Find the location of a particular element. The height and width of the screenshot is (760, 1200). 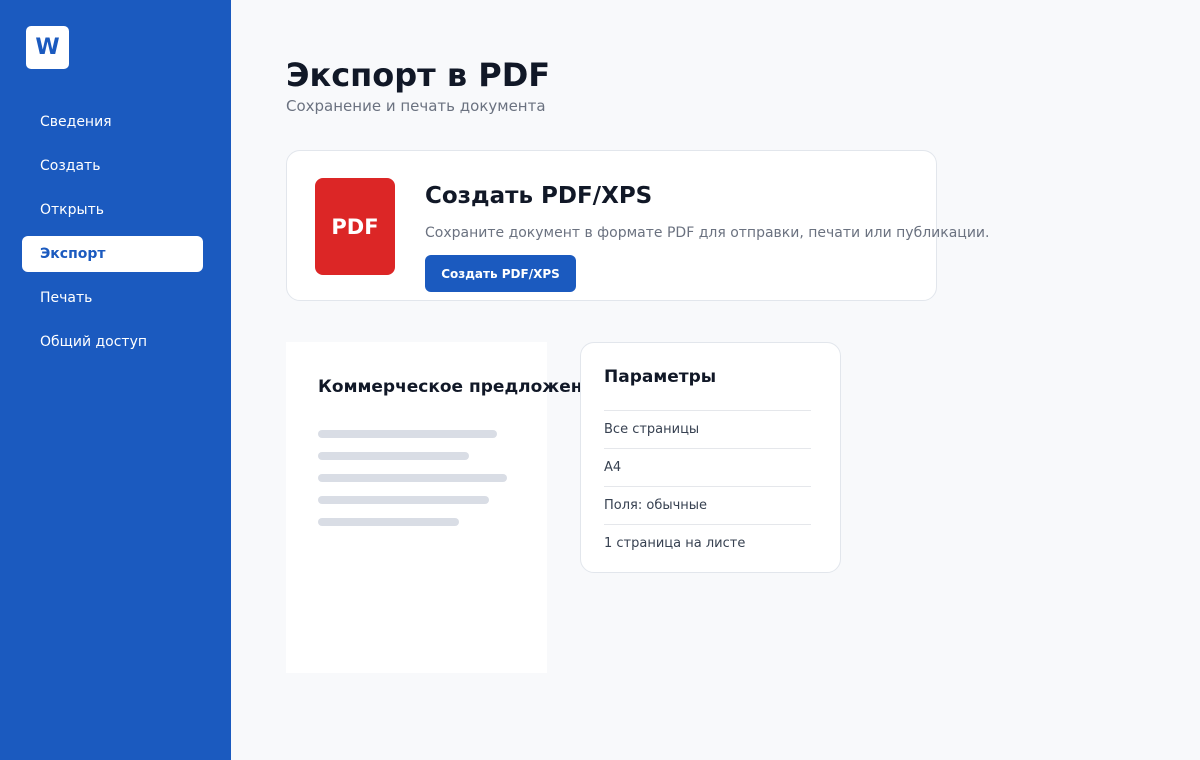

sidebar-item-info: Сведения is located at coordinates (112, 122).